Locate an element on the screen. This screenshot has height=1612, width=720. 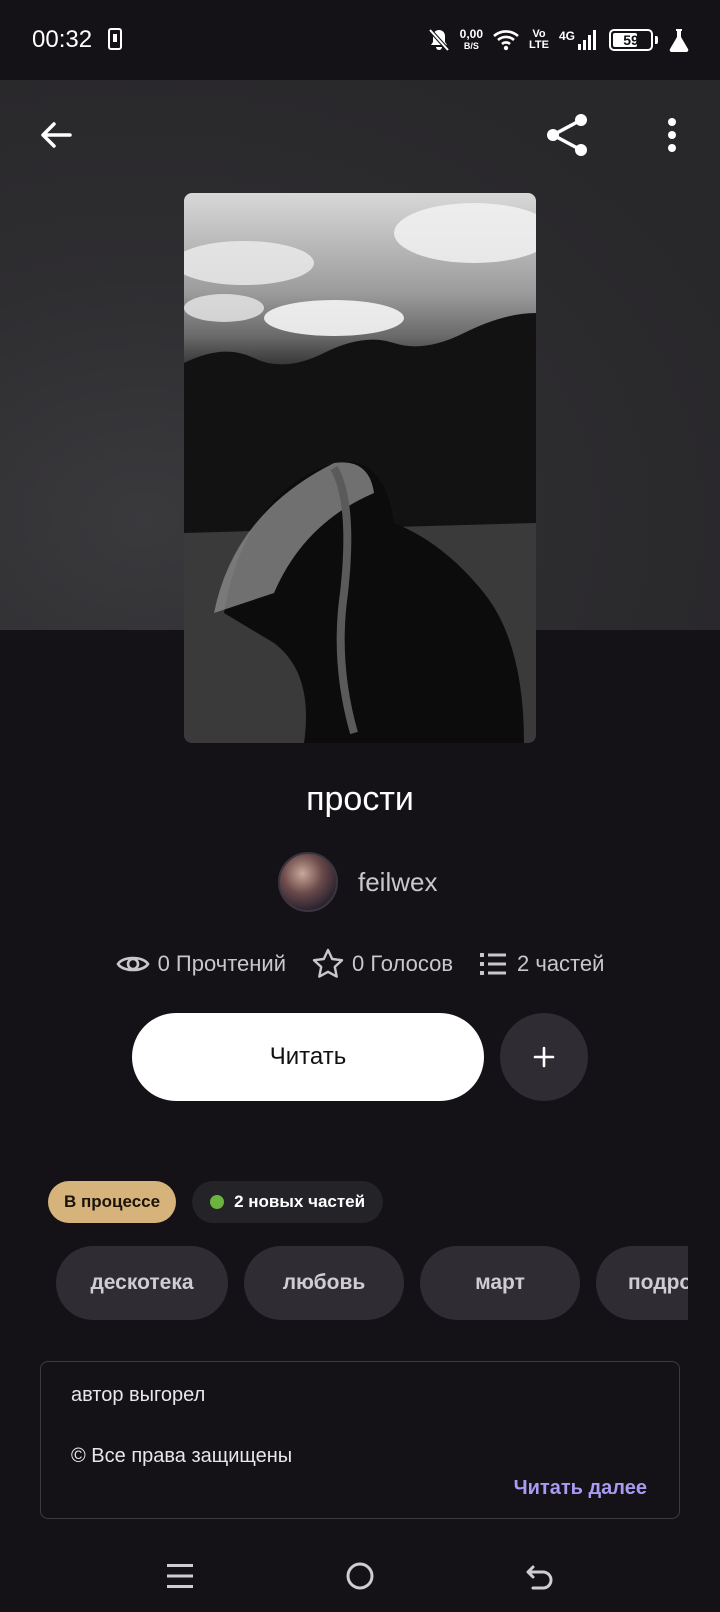
tag-chip: март is located at coordinates (500, 1283).